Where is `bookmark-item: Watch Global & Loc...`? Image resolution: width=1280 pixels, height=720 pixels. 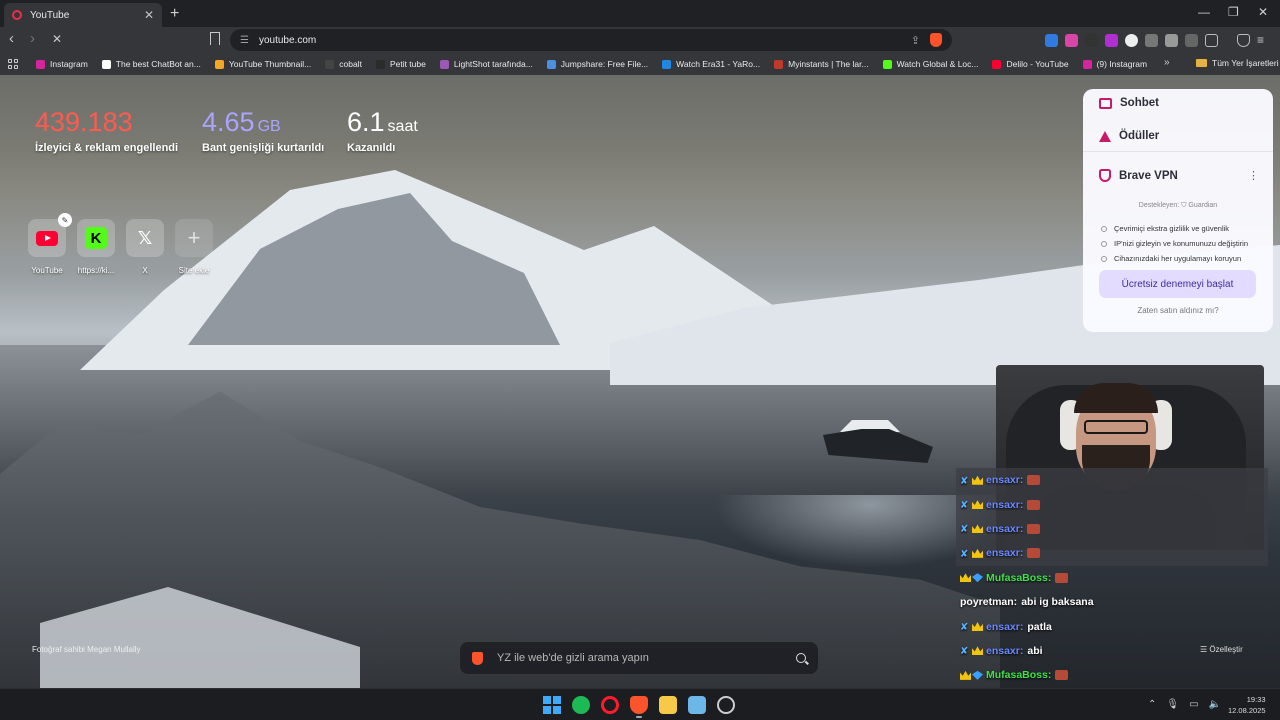 bookmark-item: Watch Global & Loc... is located at coordinates (930, 64).